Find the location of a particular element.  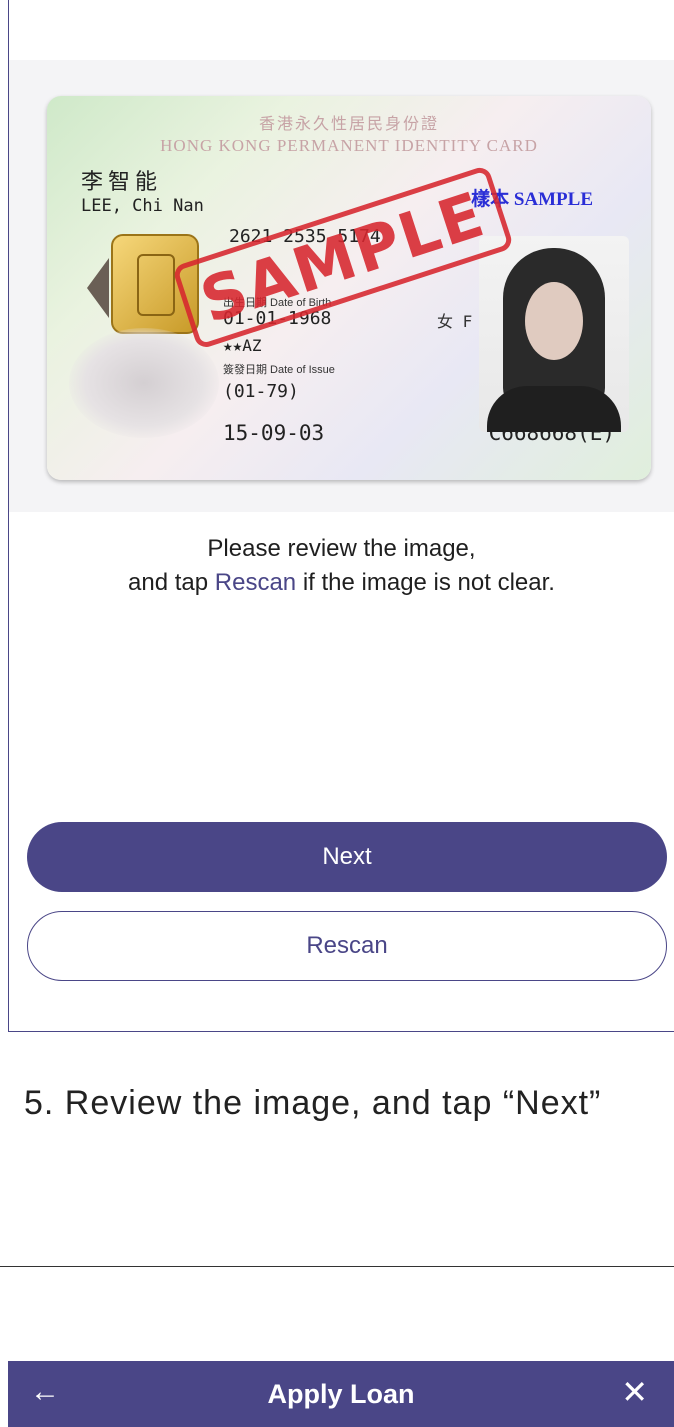

portrait-body is located at coordinates (554, 409).